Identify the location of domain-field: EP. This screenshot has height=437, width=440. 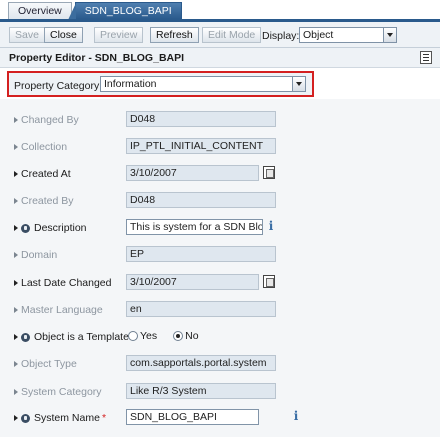
(201, 254).